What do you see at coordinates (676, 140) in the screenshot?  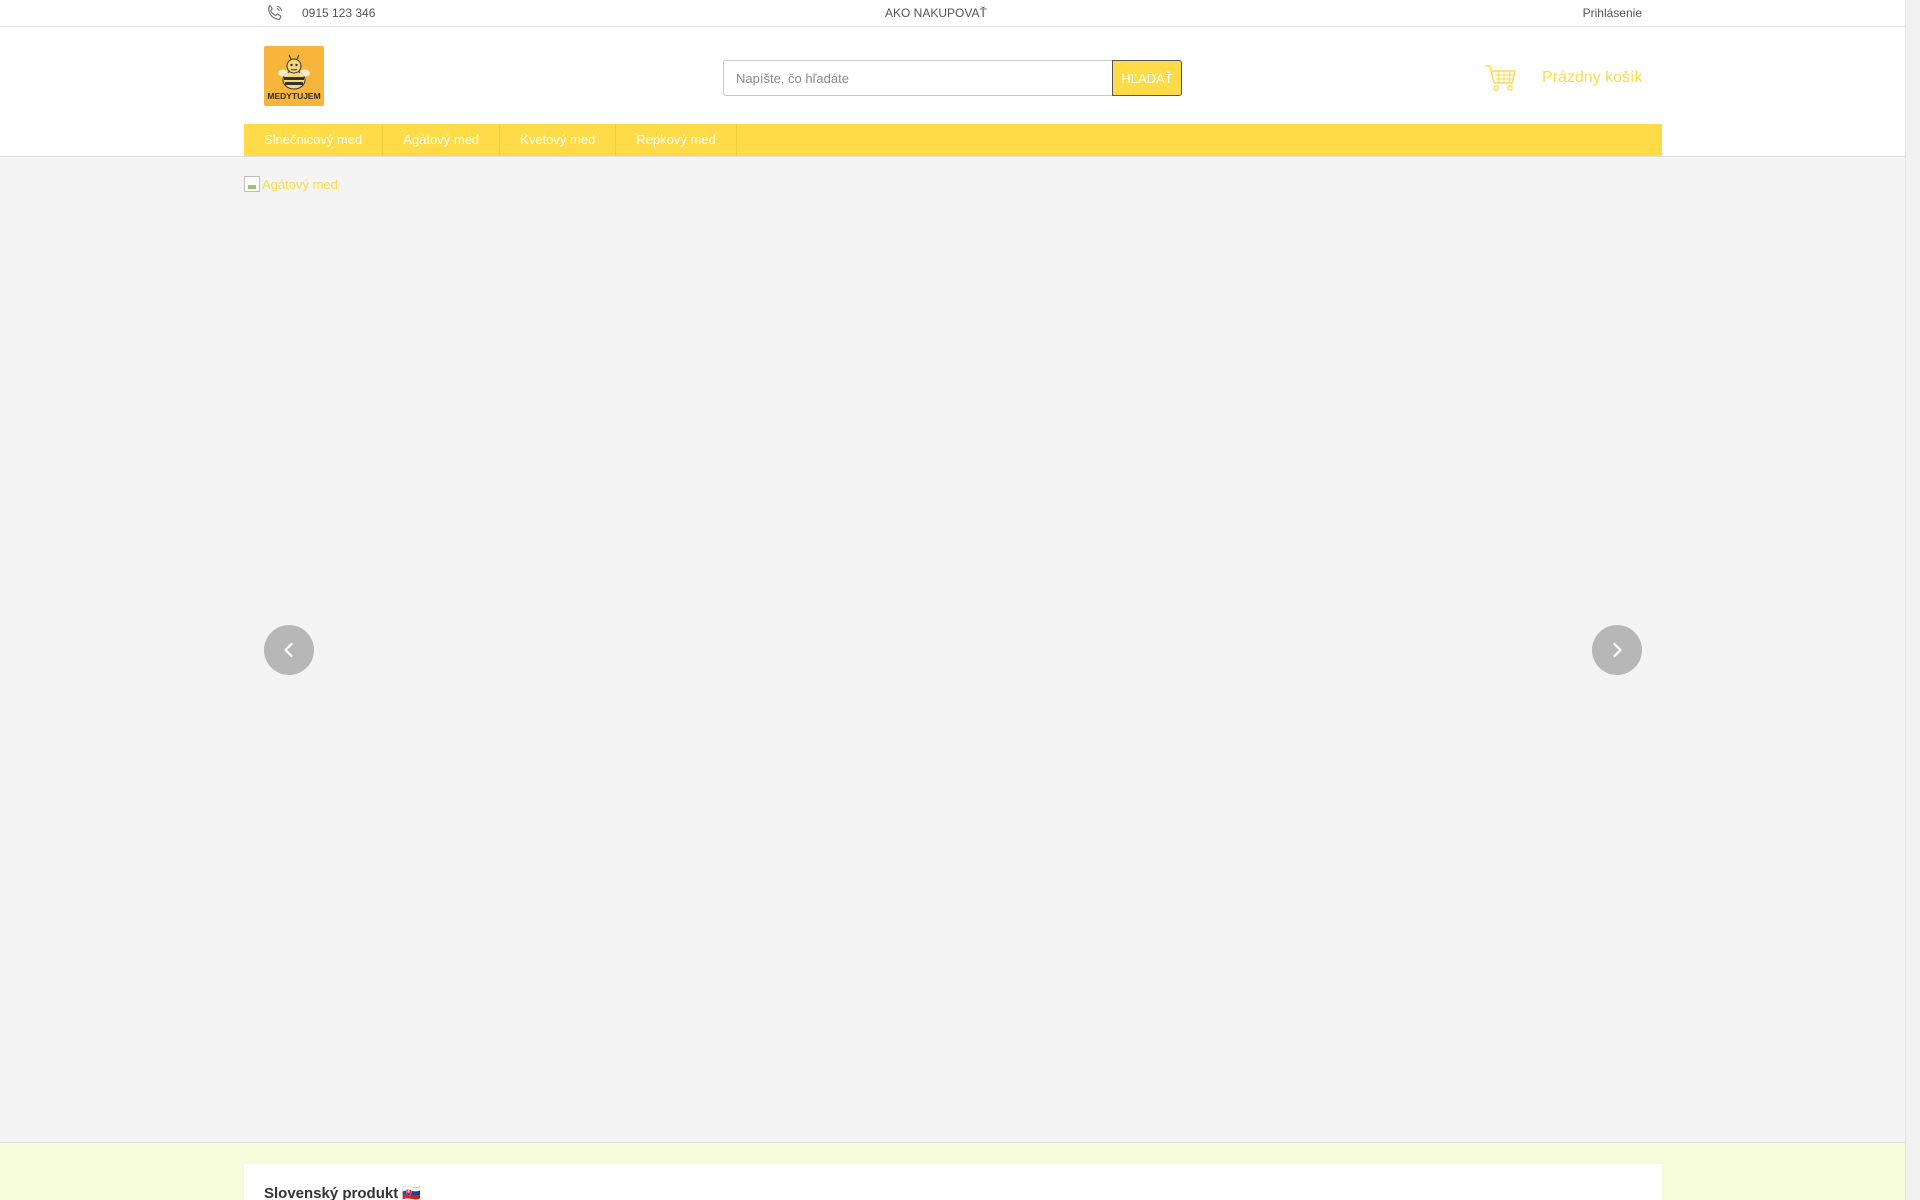 I see `nav-item-repkovy-med: Repkový med` at bounding box center [676, 140].